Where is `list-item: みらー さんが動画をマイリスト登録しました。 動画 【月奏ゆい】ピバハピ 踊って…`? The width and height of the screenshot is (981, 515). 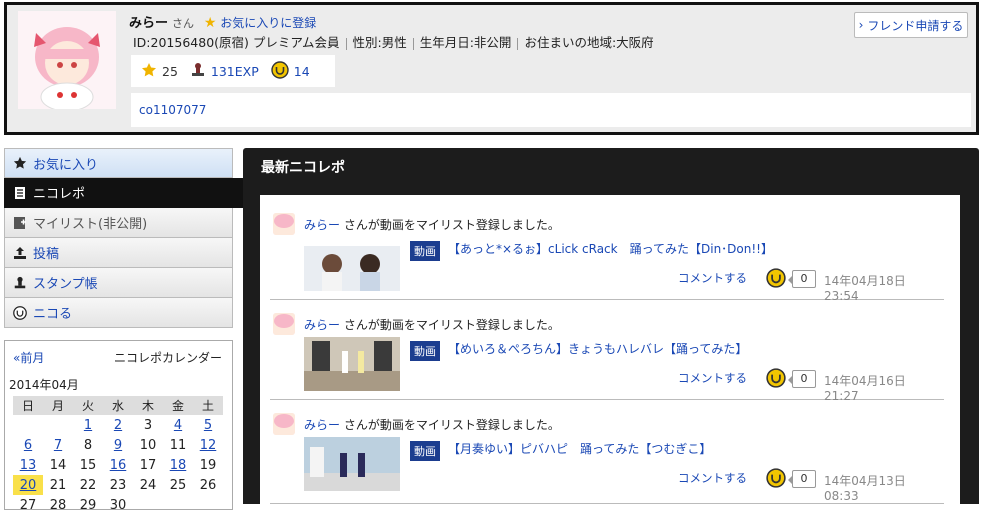 list-item: みらー さんが動画をマイリスト登録しました。 動画 【月奏ゆい】ピバハピ 踊って… is located at coordinates (607, 452).